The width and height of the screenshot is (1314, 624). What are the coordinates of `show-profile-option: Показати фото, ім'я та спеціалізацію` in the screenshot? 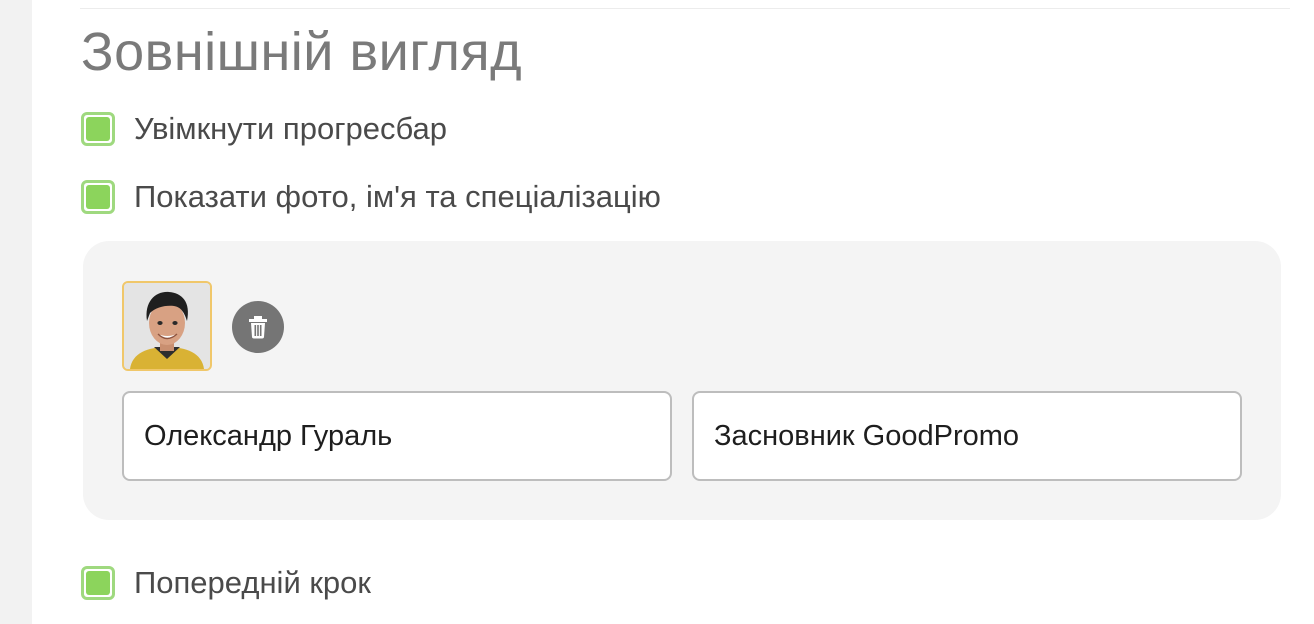 It's located at (371, 197).